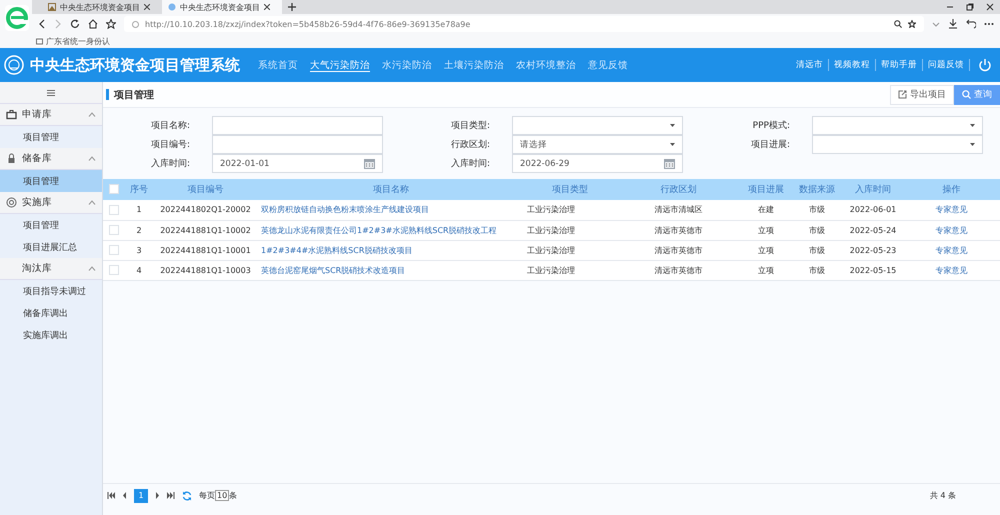  I want to click on sidebar-group: 储备库, so click(51, 159).